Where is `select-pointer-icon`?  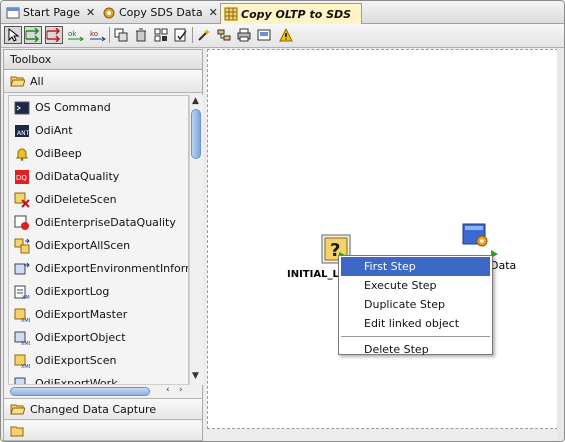
select-pointer-icon is located at coordinates (14, 35).